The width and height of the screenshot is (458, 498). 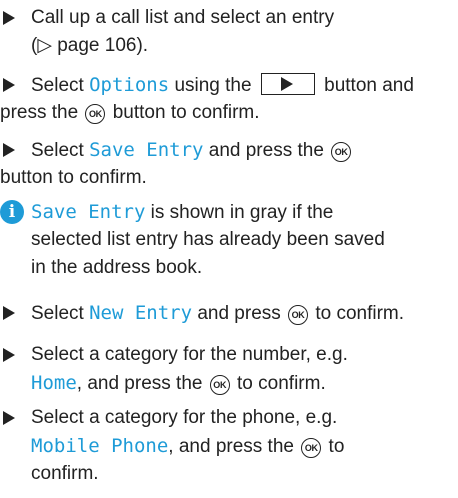 I want to click on step-3-text: Select, so click(x=60, y=150).